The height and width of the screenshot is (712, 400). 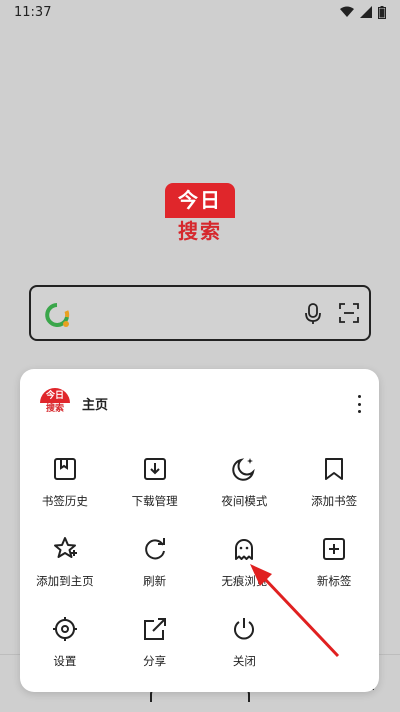 I want to click on menu-item-add-bookmark: 添加书签, so click(x=334, y=491).